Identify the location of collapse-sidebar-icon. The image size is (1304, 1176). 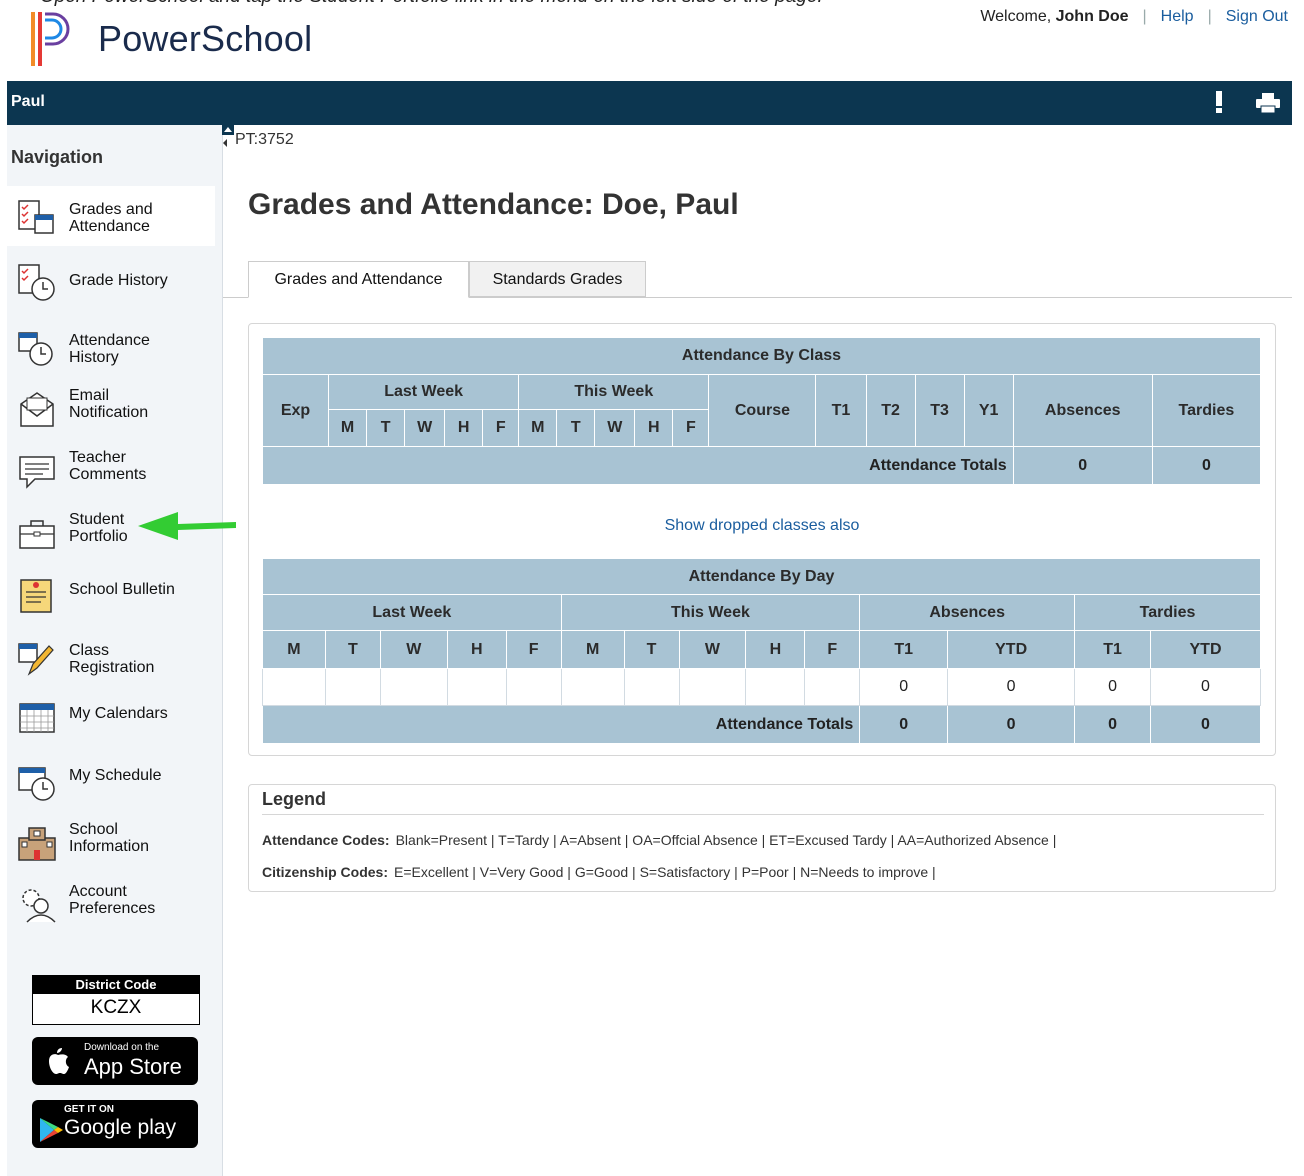
(228, 136).